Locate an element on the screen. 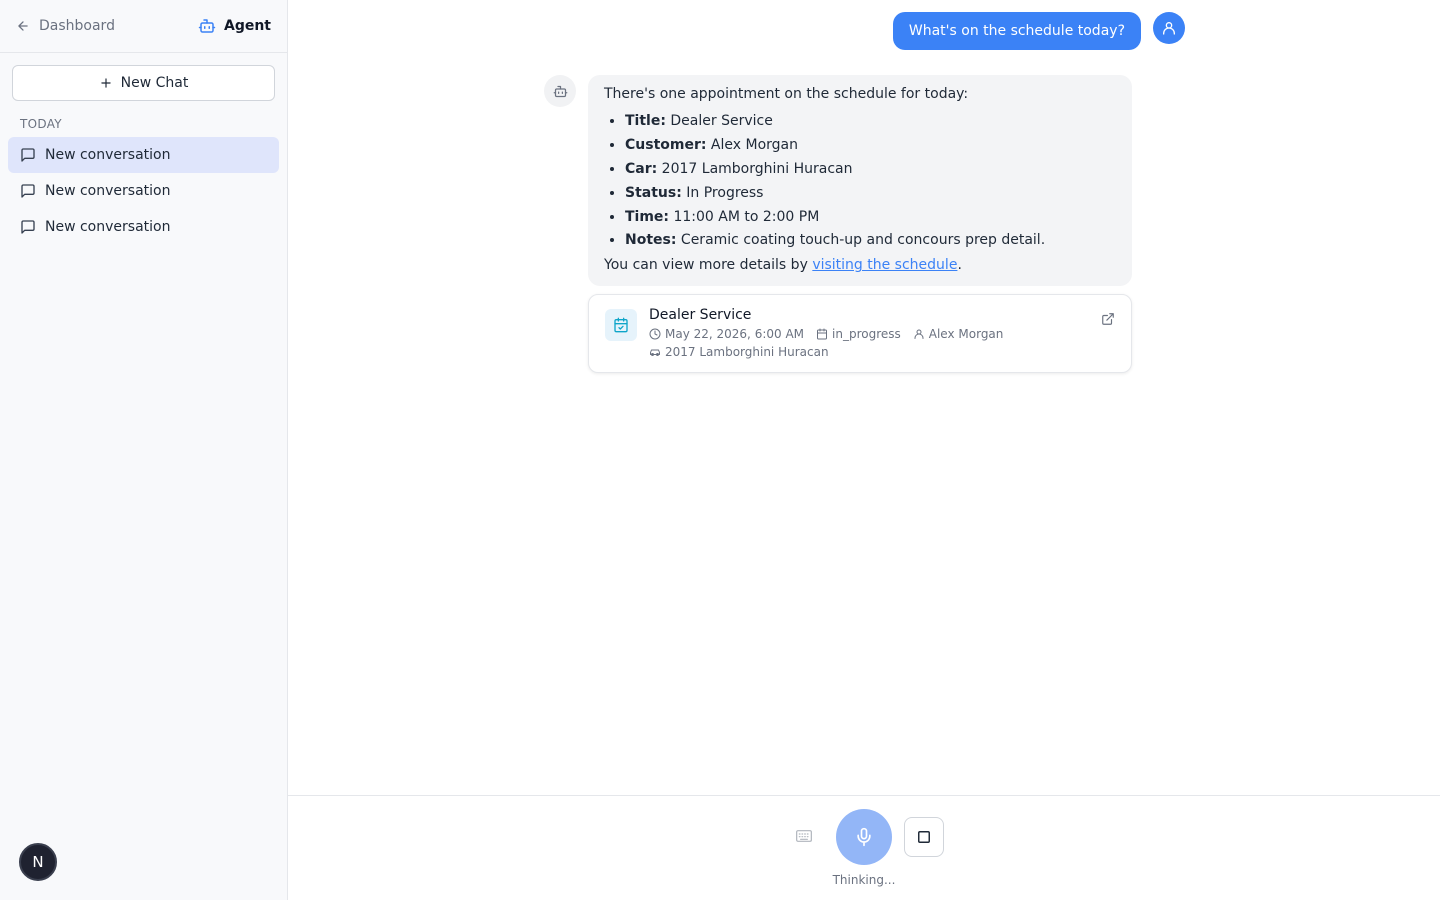 The image size is (1440, 900). back-to-dashboard-link: Dashboard is located at coordinates (65, 26).